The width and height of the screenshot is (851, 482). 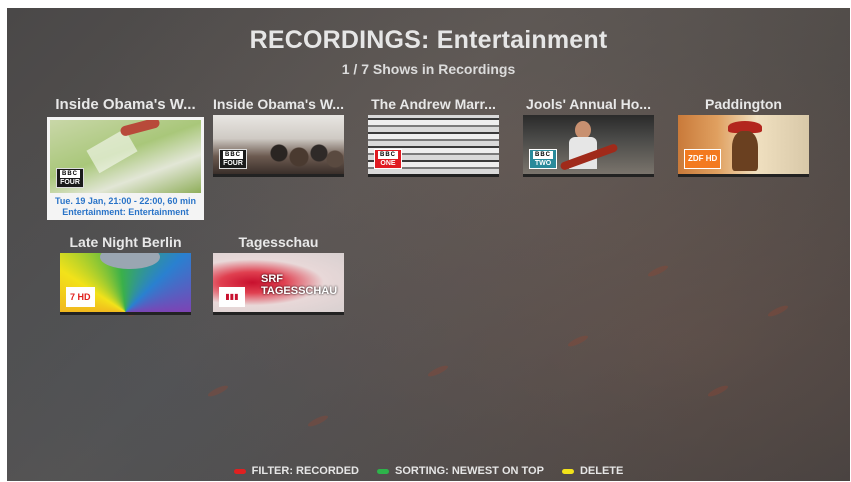 What do you see at coordinates (428, 40) in the screenshot?
I see `page-title: RECORDINGS: Entertainment` at bounding box center [428, 40].